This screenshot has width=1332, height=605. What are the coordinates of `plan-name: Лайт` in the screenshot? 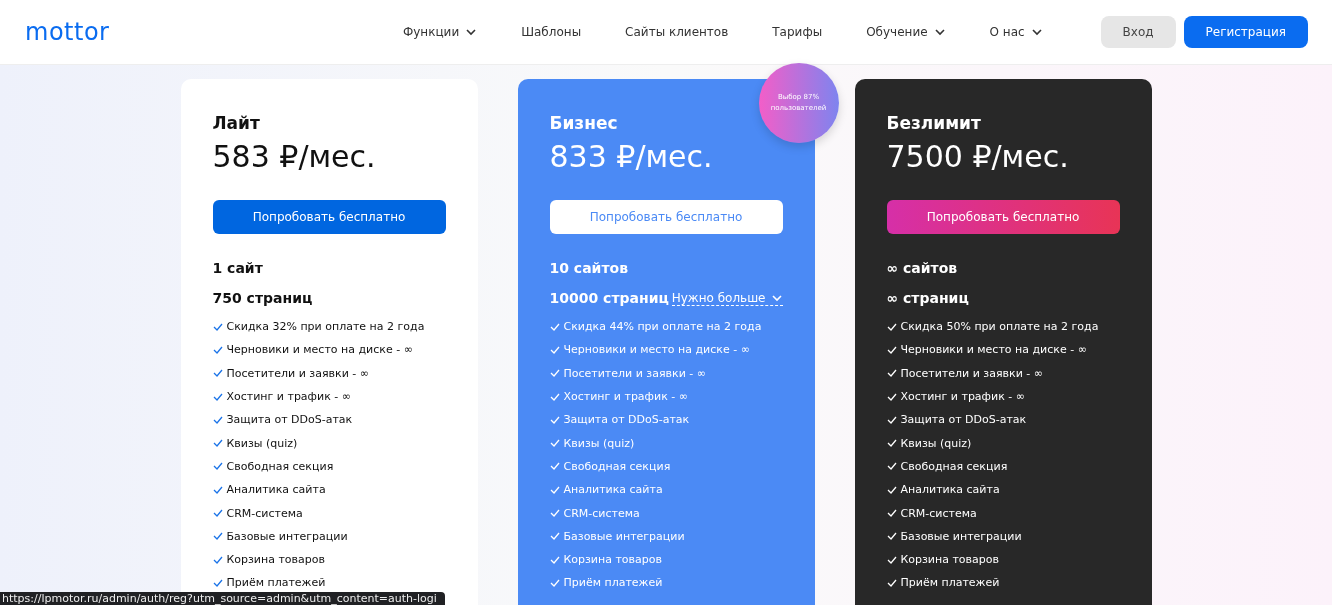 It's located at (236, 123).